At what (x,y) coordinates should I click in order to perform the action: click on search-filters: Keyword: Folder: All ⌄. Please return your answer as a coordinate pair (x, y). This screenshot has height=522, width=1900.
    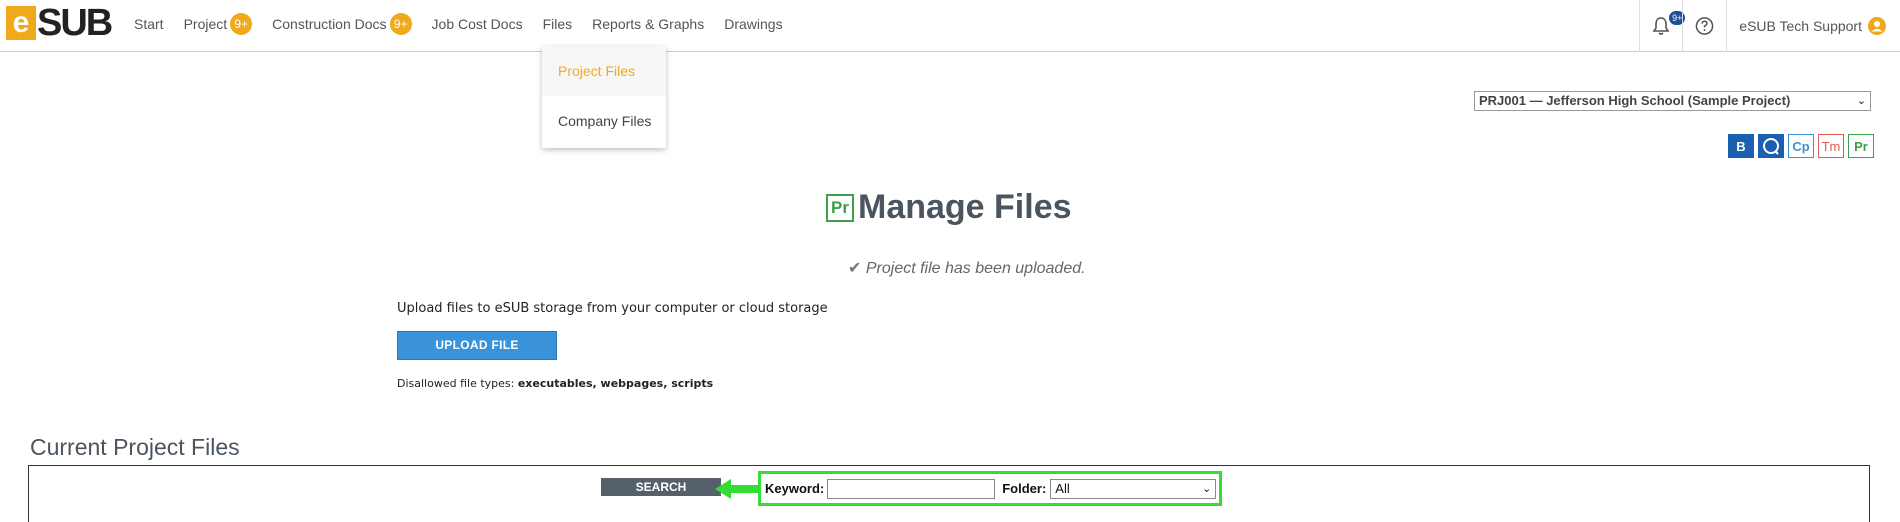
    Looking at the image, I should click on (990, 488).